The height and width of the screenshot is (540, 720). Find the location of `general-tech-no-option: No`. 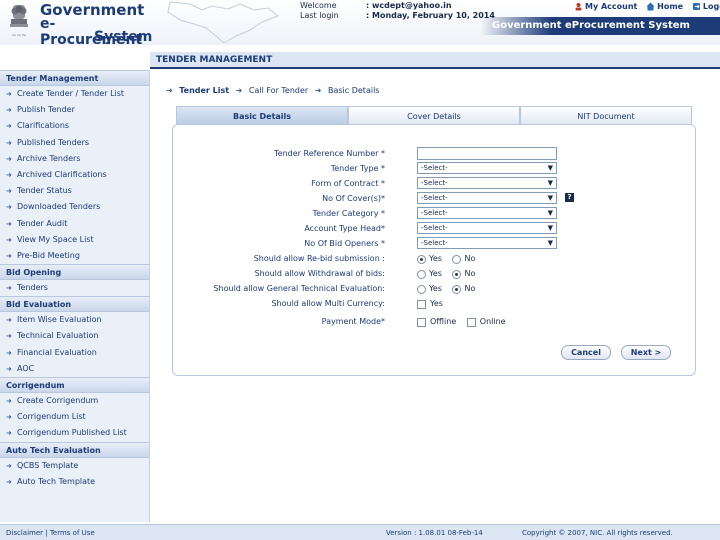

general-tech-no-option: No is located at coordinates (463, 289).